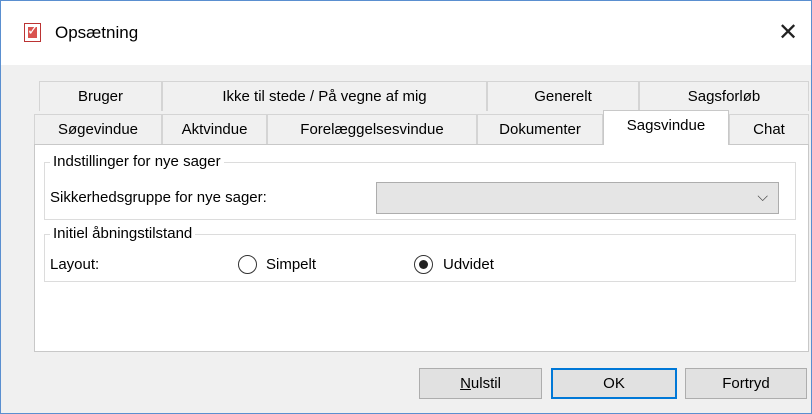 Image resolution: width=812 pixels, height=414 pixels. I want to click on chevron-down-icon: ⌵, so click(762, 197).